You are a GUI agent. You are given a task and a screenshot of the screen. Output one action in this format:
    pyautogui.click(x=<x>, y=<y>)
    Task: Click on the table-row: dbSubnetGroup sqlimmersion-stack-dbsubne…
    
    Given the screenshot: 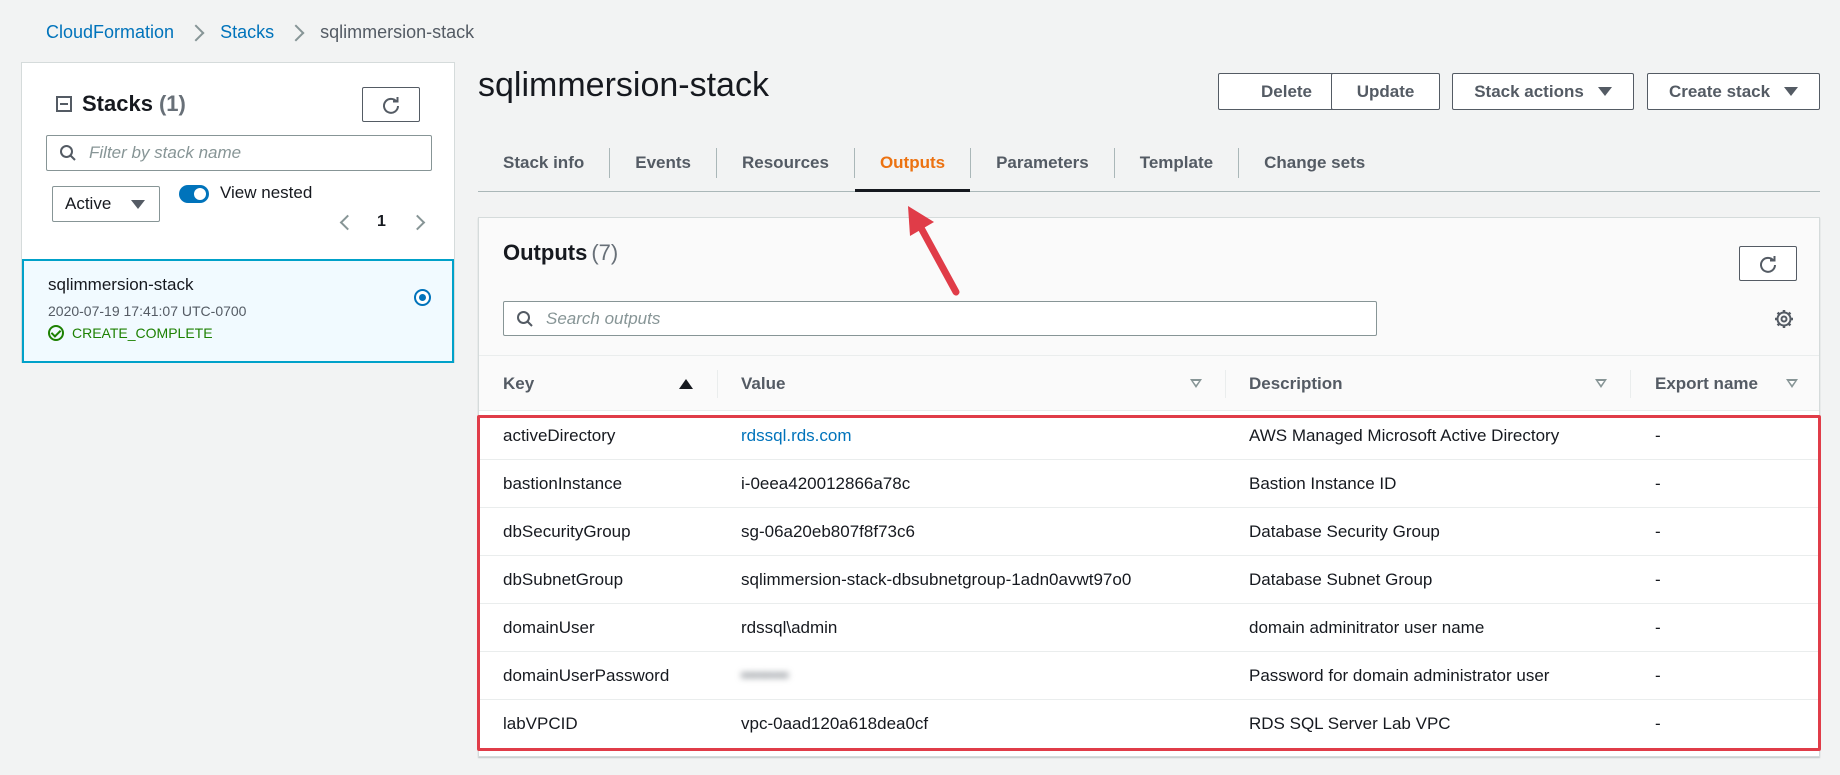 What is the action you would take?
    pyautogui.click(x=1149, y=580)
    